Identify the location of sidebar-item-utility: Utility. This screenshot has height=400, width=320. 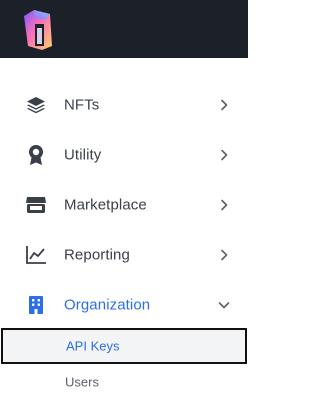
(124, 155).